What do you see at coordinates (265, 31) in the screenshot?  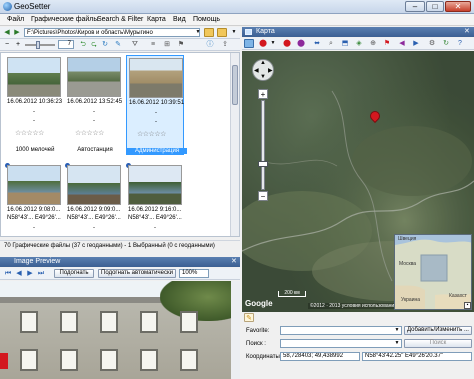 I see `map-title: Карта` at bounding box center [265, 31].